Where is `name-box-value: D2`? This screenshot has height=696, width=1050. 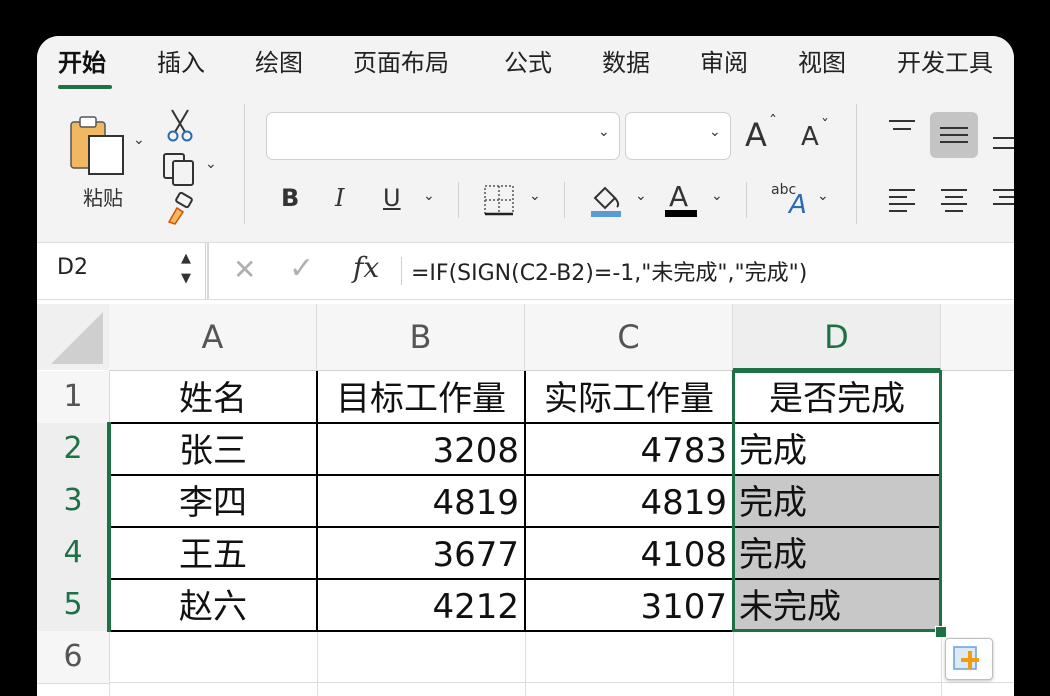 name-box-value: D2 is located at coordinates (72, 267).